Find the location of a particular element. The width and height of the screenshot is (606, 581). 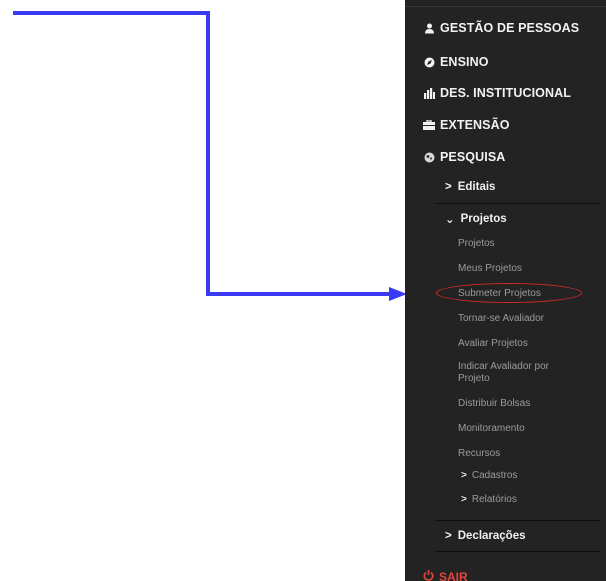

logout-button: SAIR is located at coordinates (445, 575).